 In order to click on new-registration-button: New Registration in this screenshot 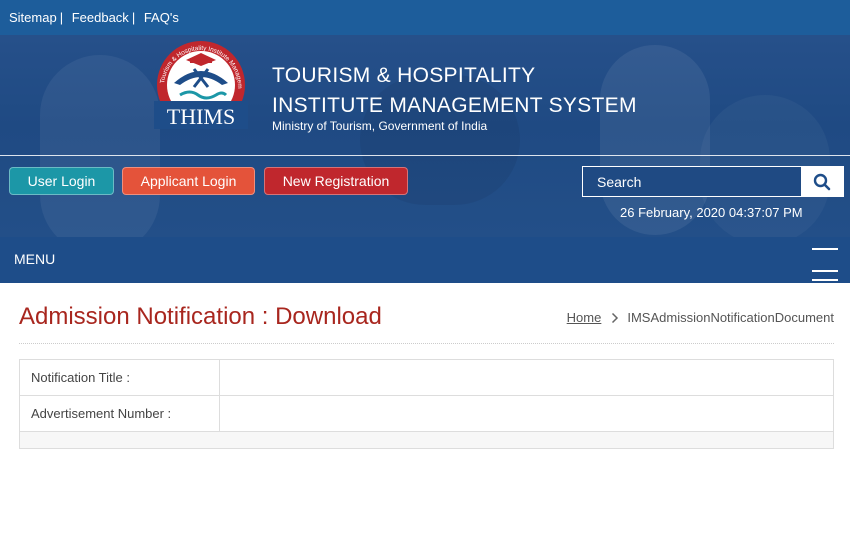, I will do `click(336, 181)`.